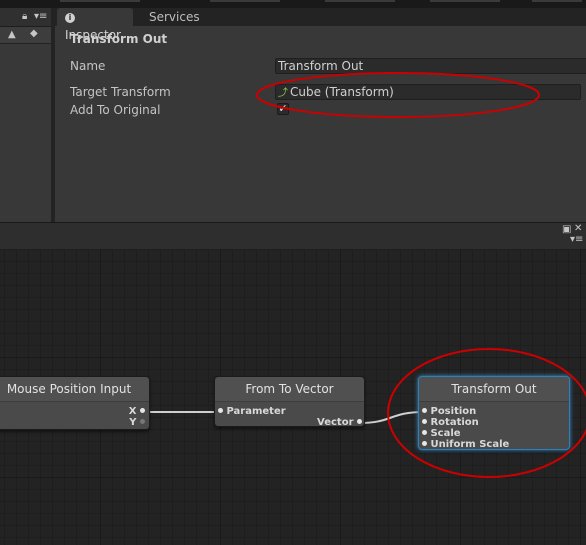 This screenshot has width=586, height=545. I want to click on node-title: From To Vector, so click(289, 389).